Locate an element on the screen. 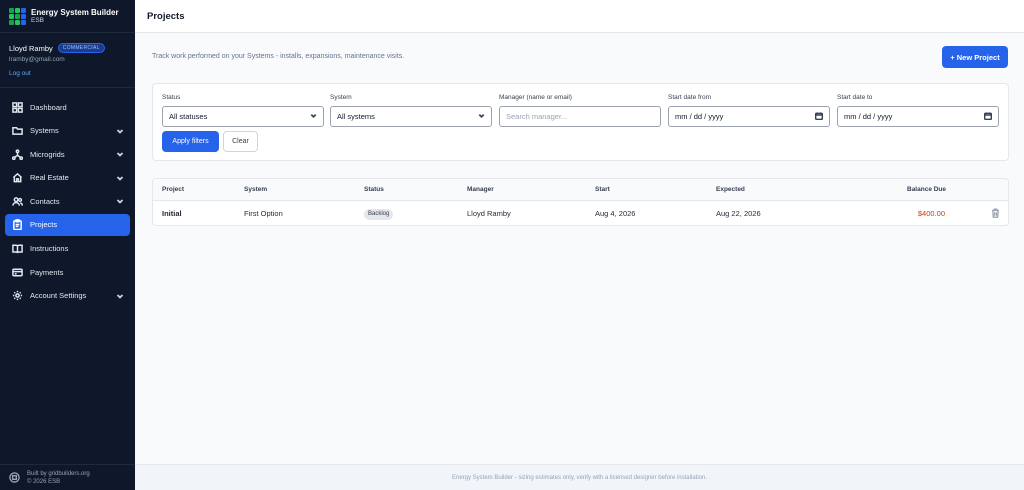  system-select-value: All systems is located at coordinates (356, 116).